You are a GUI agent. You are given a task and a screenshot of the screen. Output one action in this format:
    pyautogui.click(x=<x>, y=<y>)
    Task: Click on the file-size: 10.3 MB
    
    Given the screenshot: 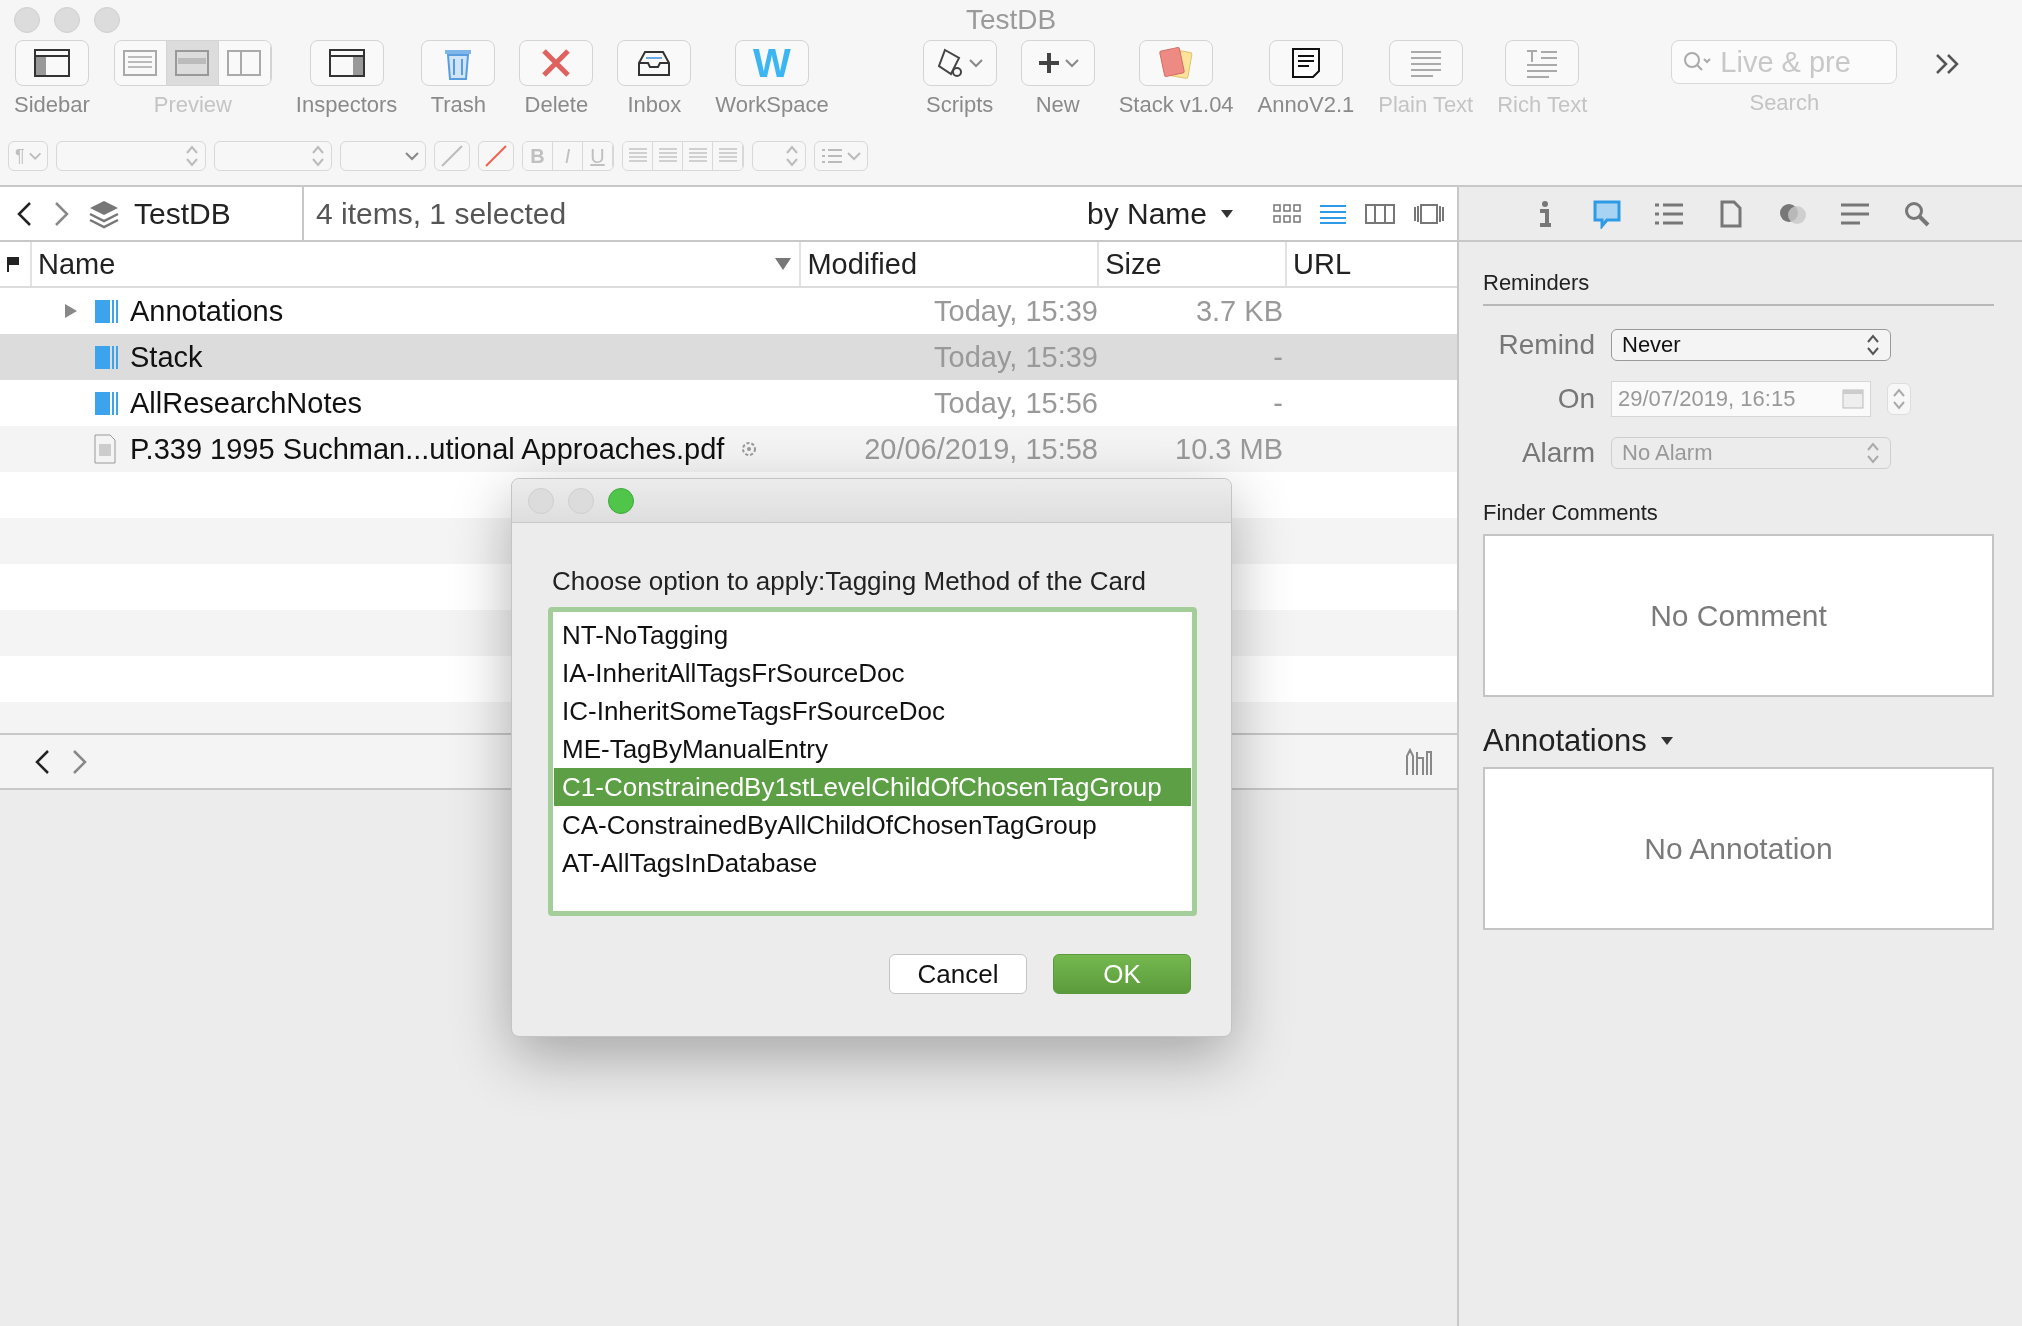 What is the action you would take?
    pyautogui.click(x=1229, y=448)
    